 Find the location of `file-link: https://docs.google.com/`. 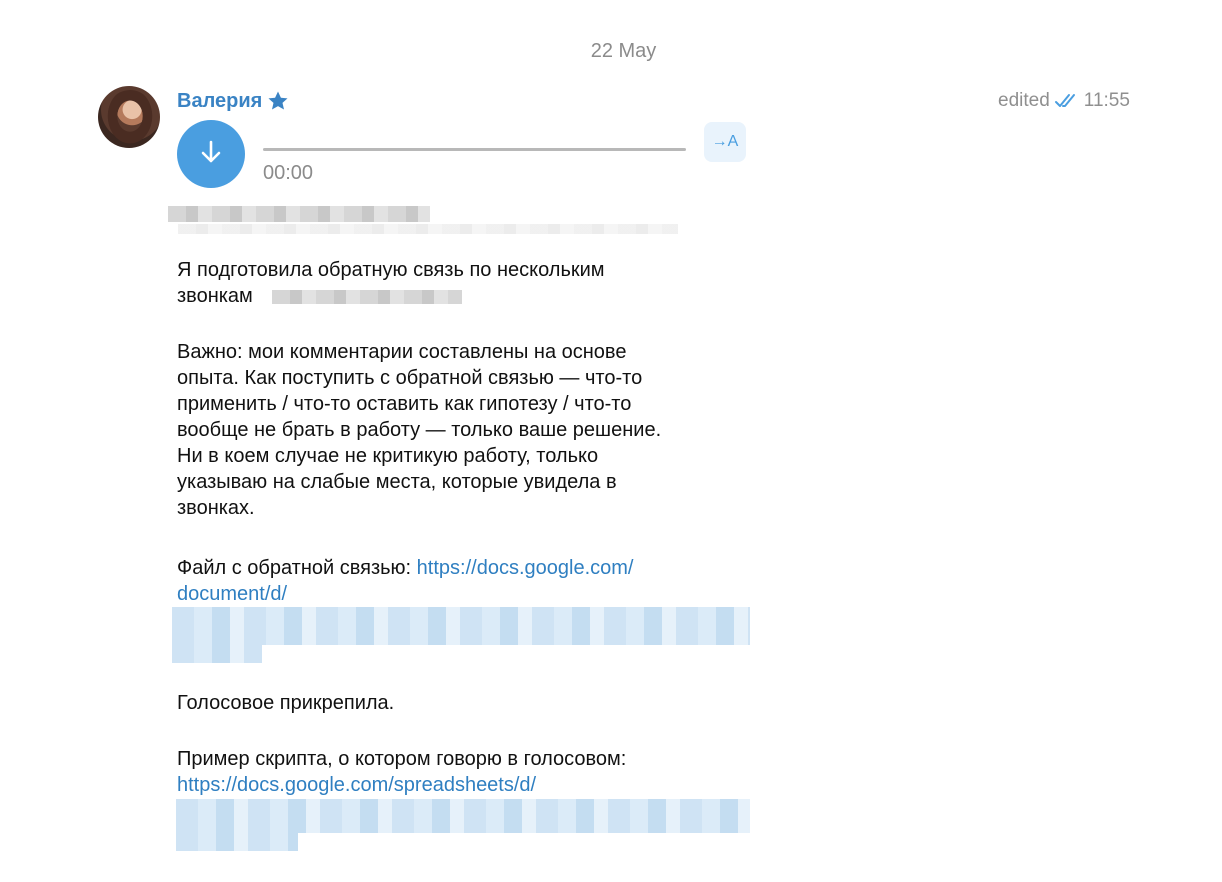

file-link: https://docs.google.com/ is located at coordinates (525, 568).